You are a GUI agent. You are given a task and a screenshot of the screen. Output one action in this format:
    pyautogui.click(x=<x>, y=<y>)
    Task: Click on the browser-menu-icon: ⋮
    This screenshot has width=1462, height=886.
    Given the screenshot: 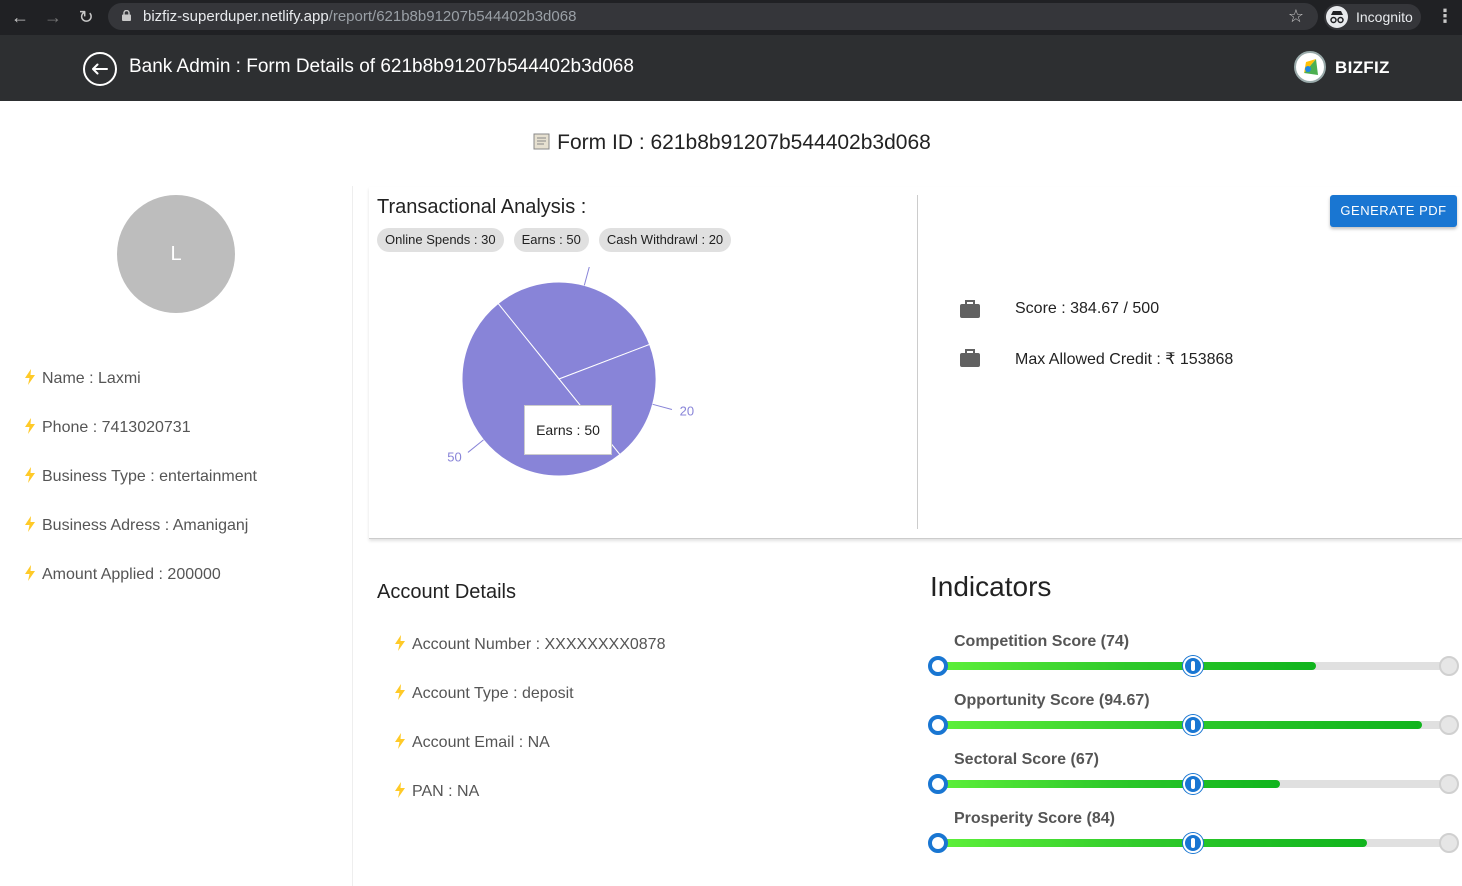 What is the action you would take?
    pyautogui.click(x=1445, y=16)
    